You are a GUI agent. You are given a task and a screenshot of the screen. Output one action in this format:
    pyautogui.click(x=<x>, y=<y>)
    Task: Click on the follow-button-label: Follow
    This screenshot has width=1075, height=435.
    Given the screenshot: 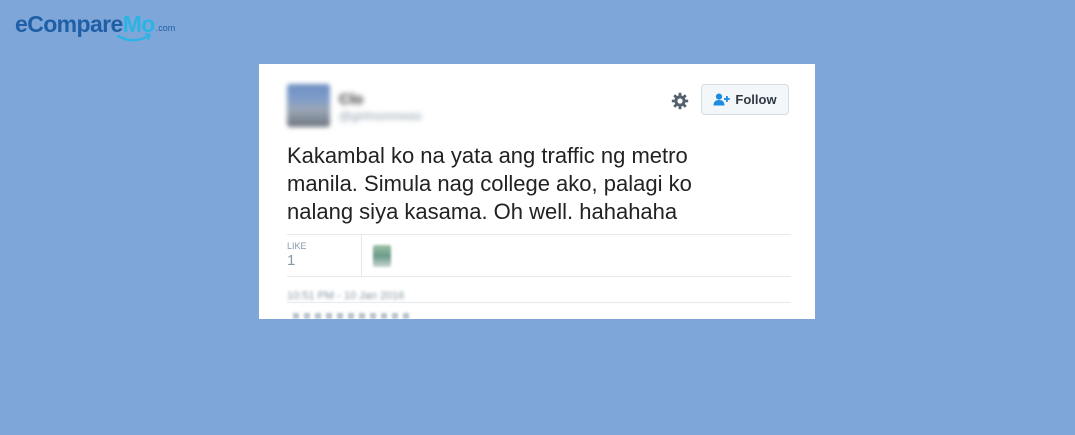 What is the action you would take?
    pyautogui.click(x=756, y=99)
    